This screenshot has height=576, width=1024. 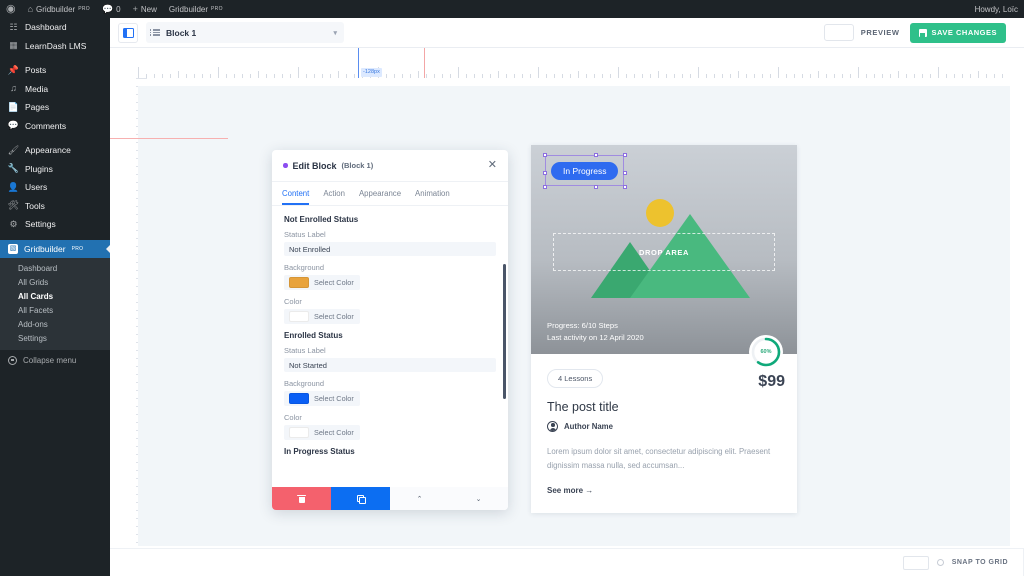 What do you see at coordinates (596, 186) in the screenshot?
I see `resize-handle-s` at bounding box center [596, 186].